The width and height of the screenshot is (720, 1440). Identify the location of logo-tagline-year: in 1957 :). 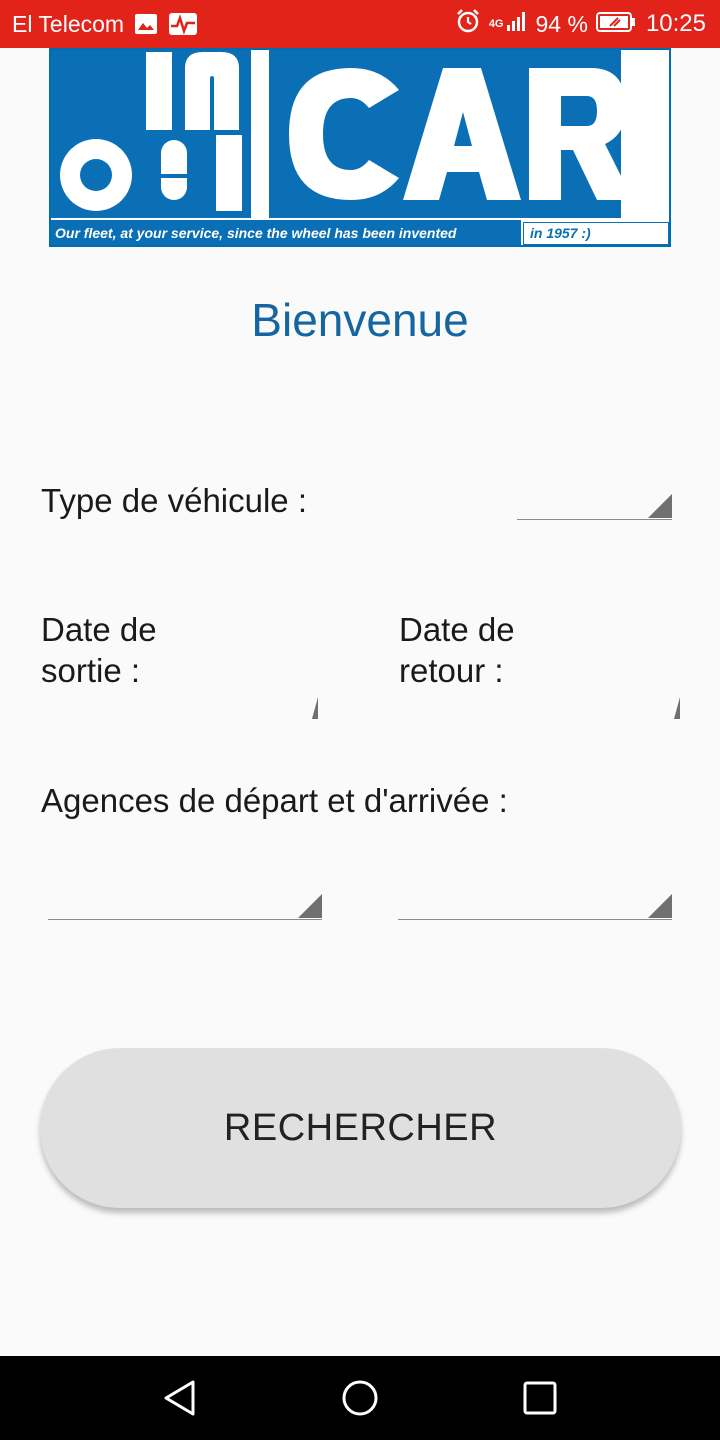
(596, 233).